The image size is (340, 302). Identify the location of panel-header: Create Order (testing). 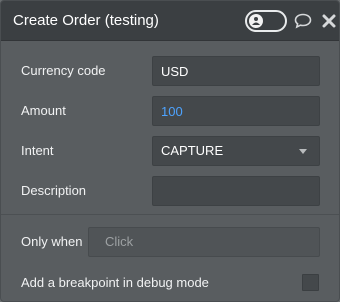
(170, 21).